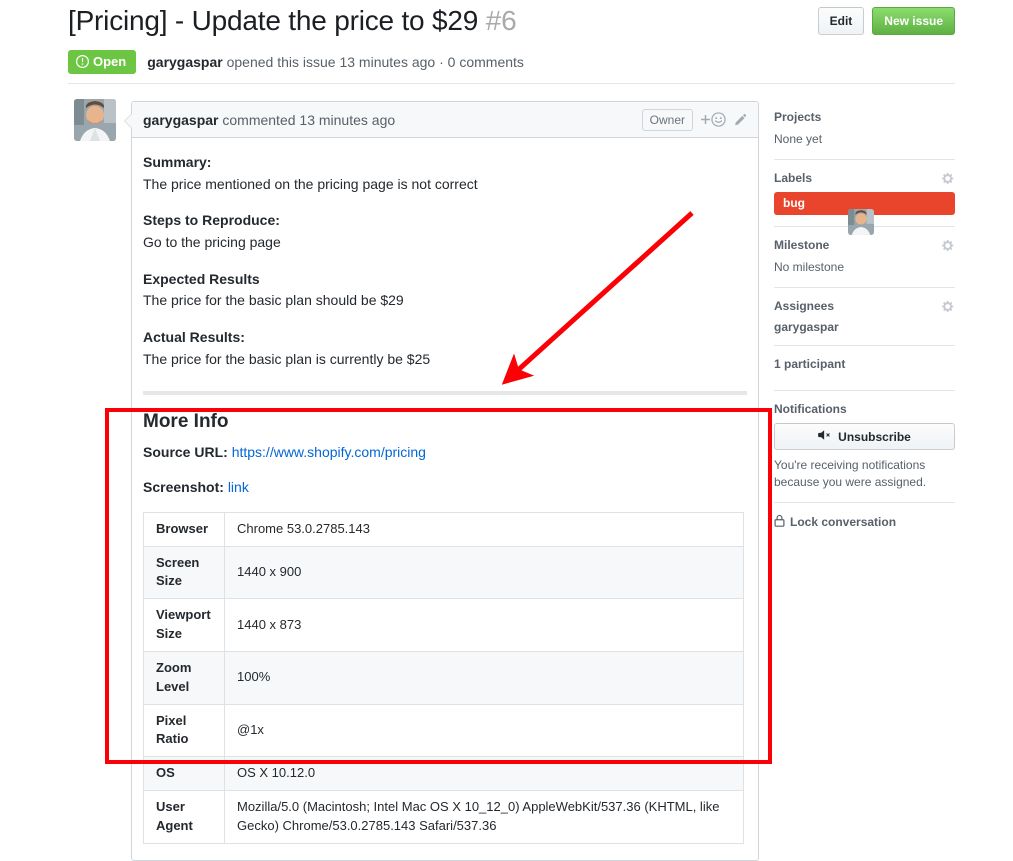 Image resolution: width=1013 pixels, height=861 pixels. I want to click on avatar, so click(95, 120).